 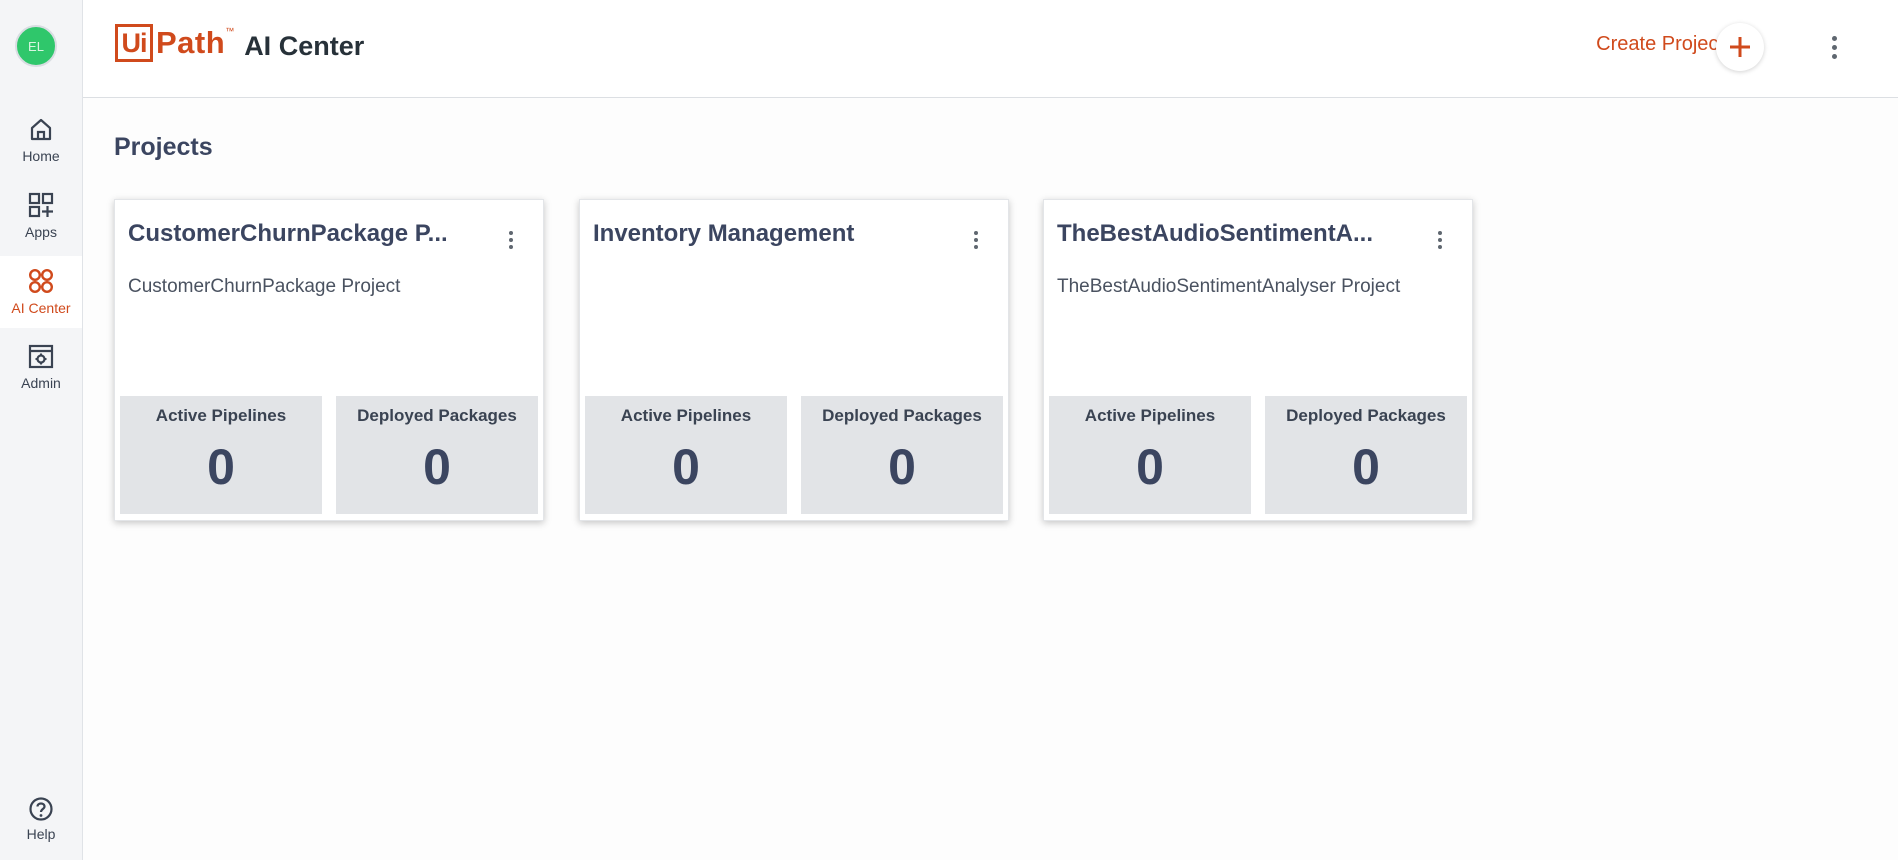 What do you see at coordinates (41, 430) in the screenshot?
I see `sidebar: EL Home Apps AI Center Admin Help` at bounding box center [41, 430].